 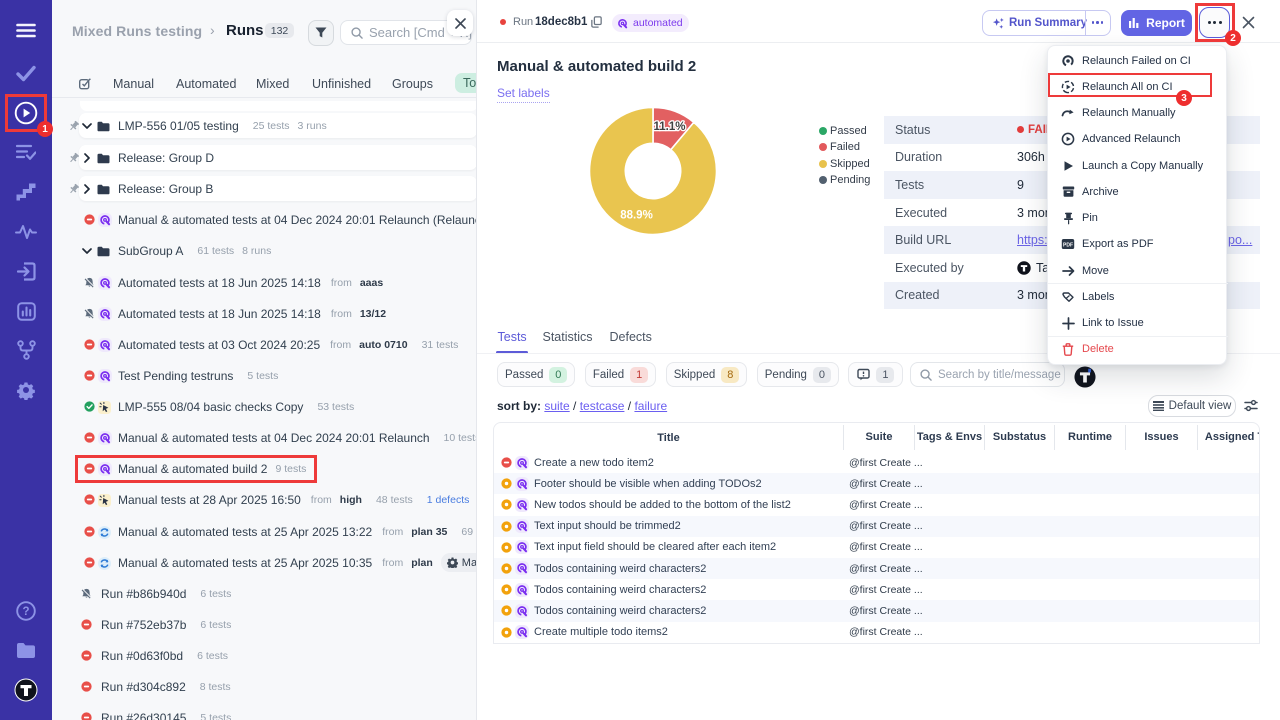 I want to click on svg-text: 11.1%, so click(x=670, y=127).